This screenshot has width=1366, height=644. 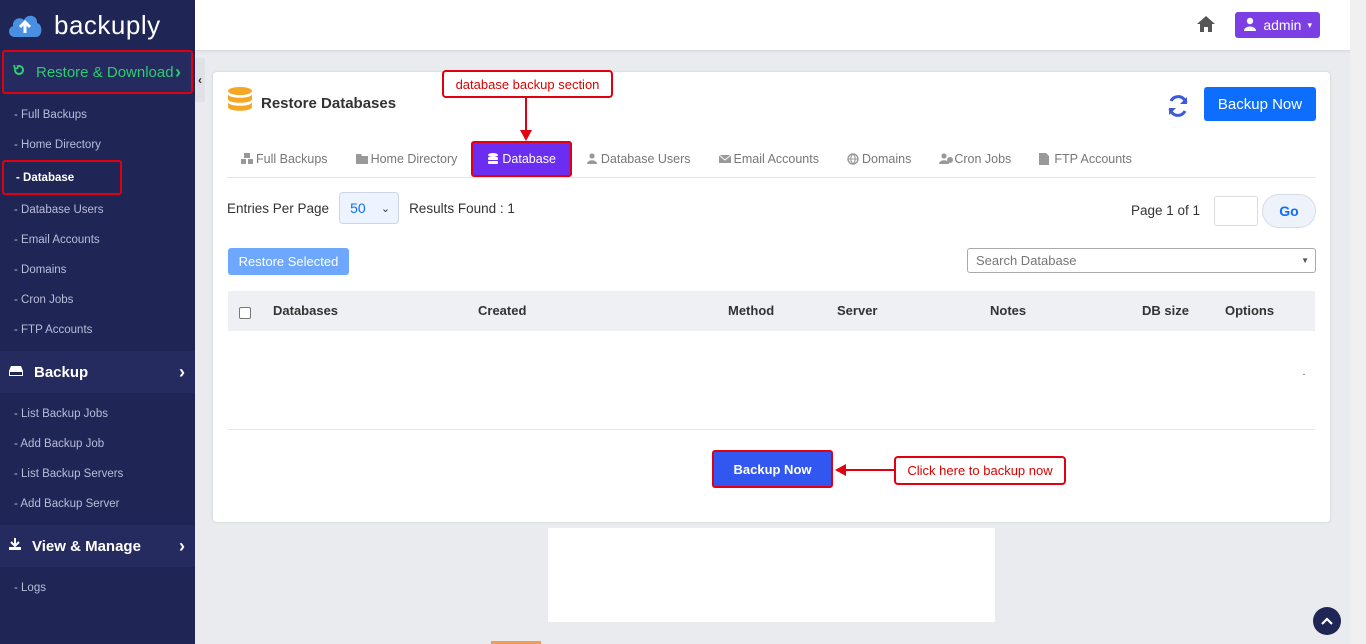 I want to click on page-info: Page 1 of 1, so click(x=1165, y=210).